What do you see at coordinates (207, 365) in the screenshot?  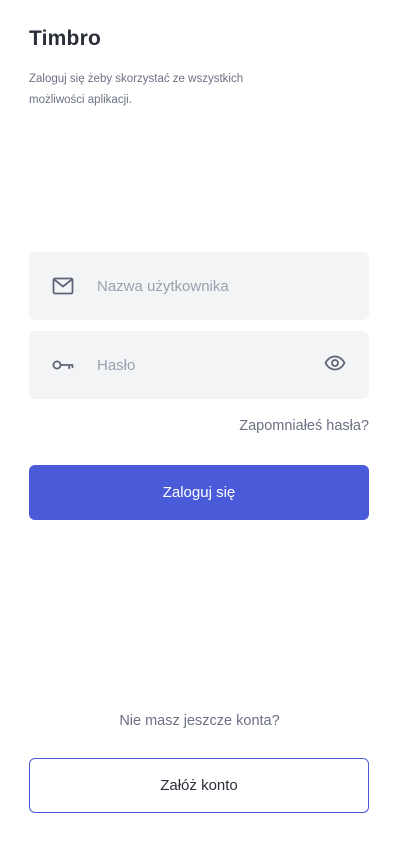 I see `password-input` at bounding box center [207, 365].